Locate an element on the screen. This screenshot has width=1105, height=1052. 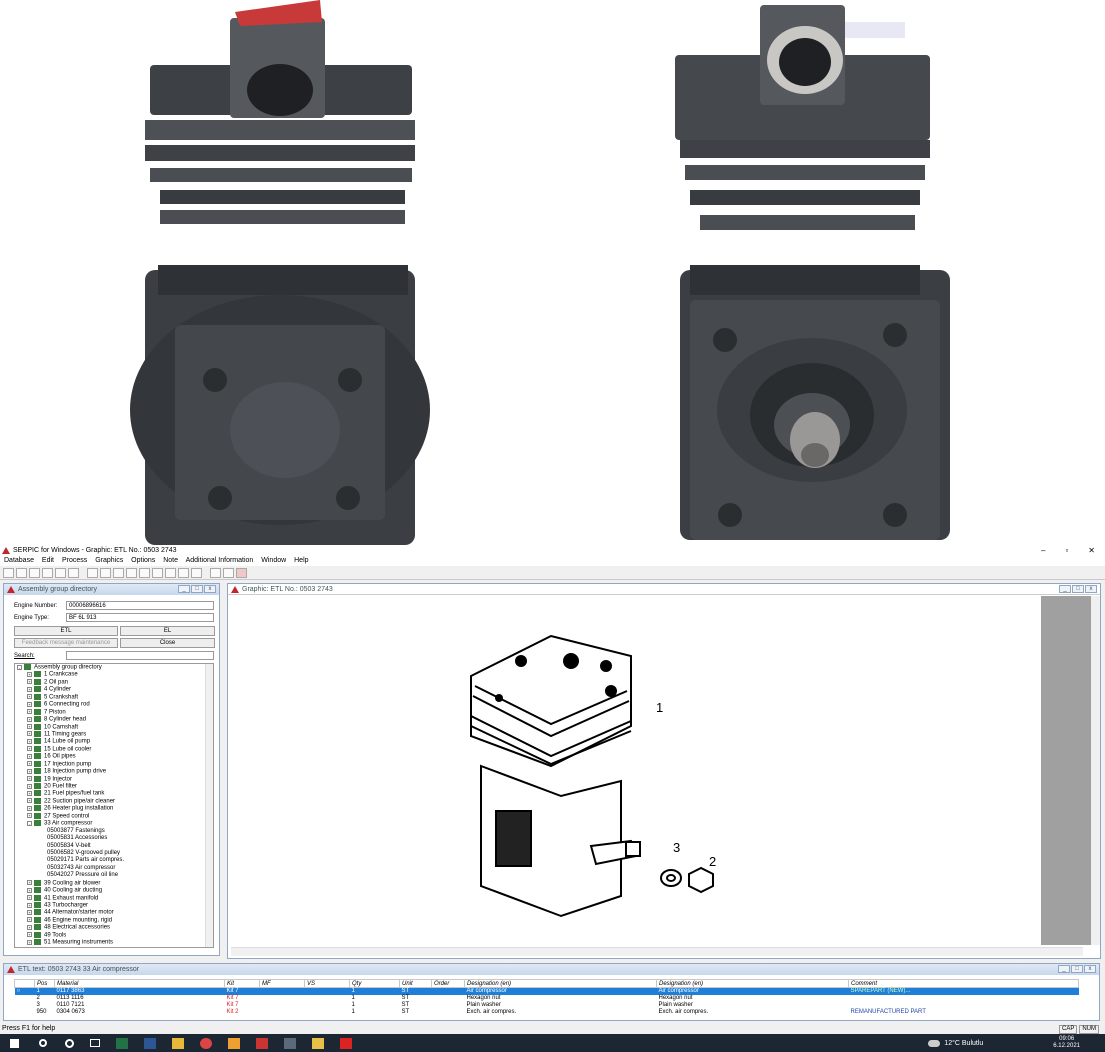
el-button: EL is located at coordinates (167, 631).